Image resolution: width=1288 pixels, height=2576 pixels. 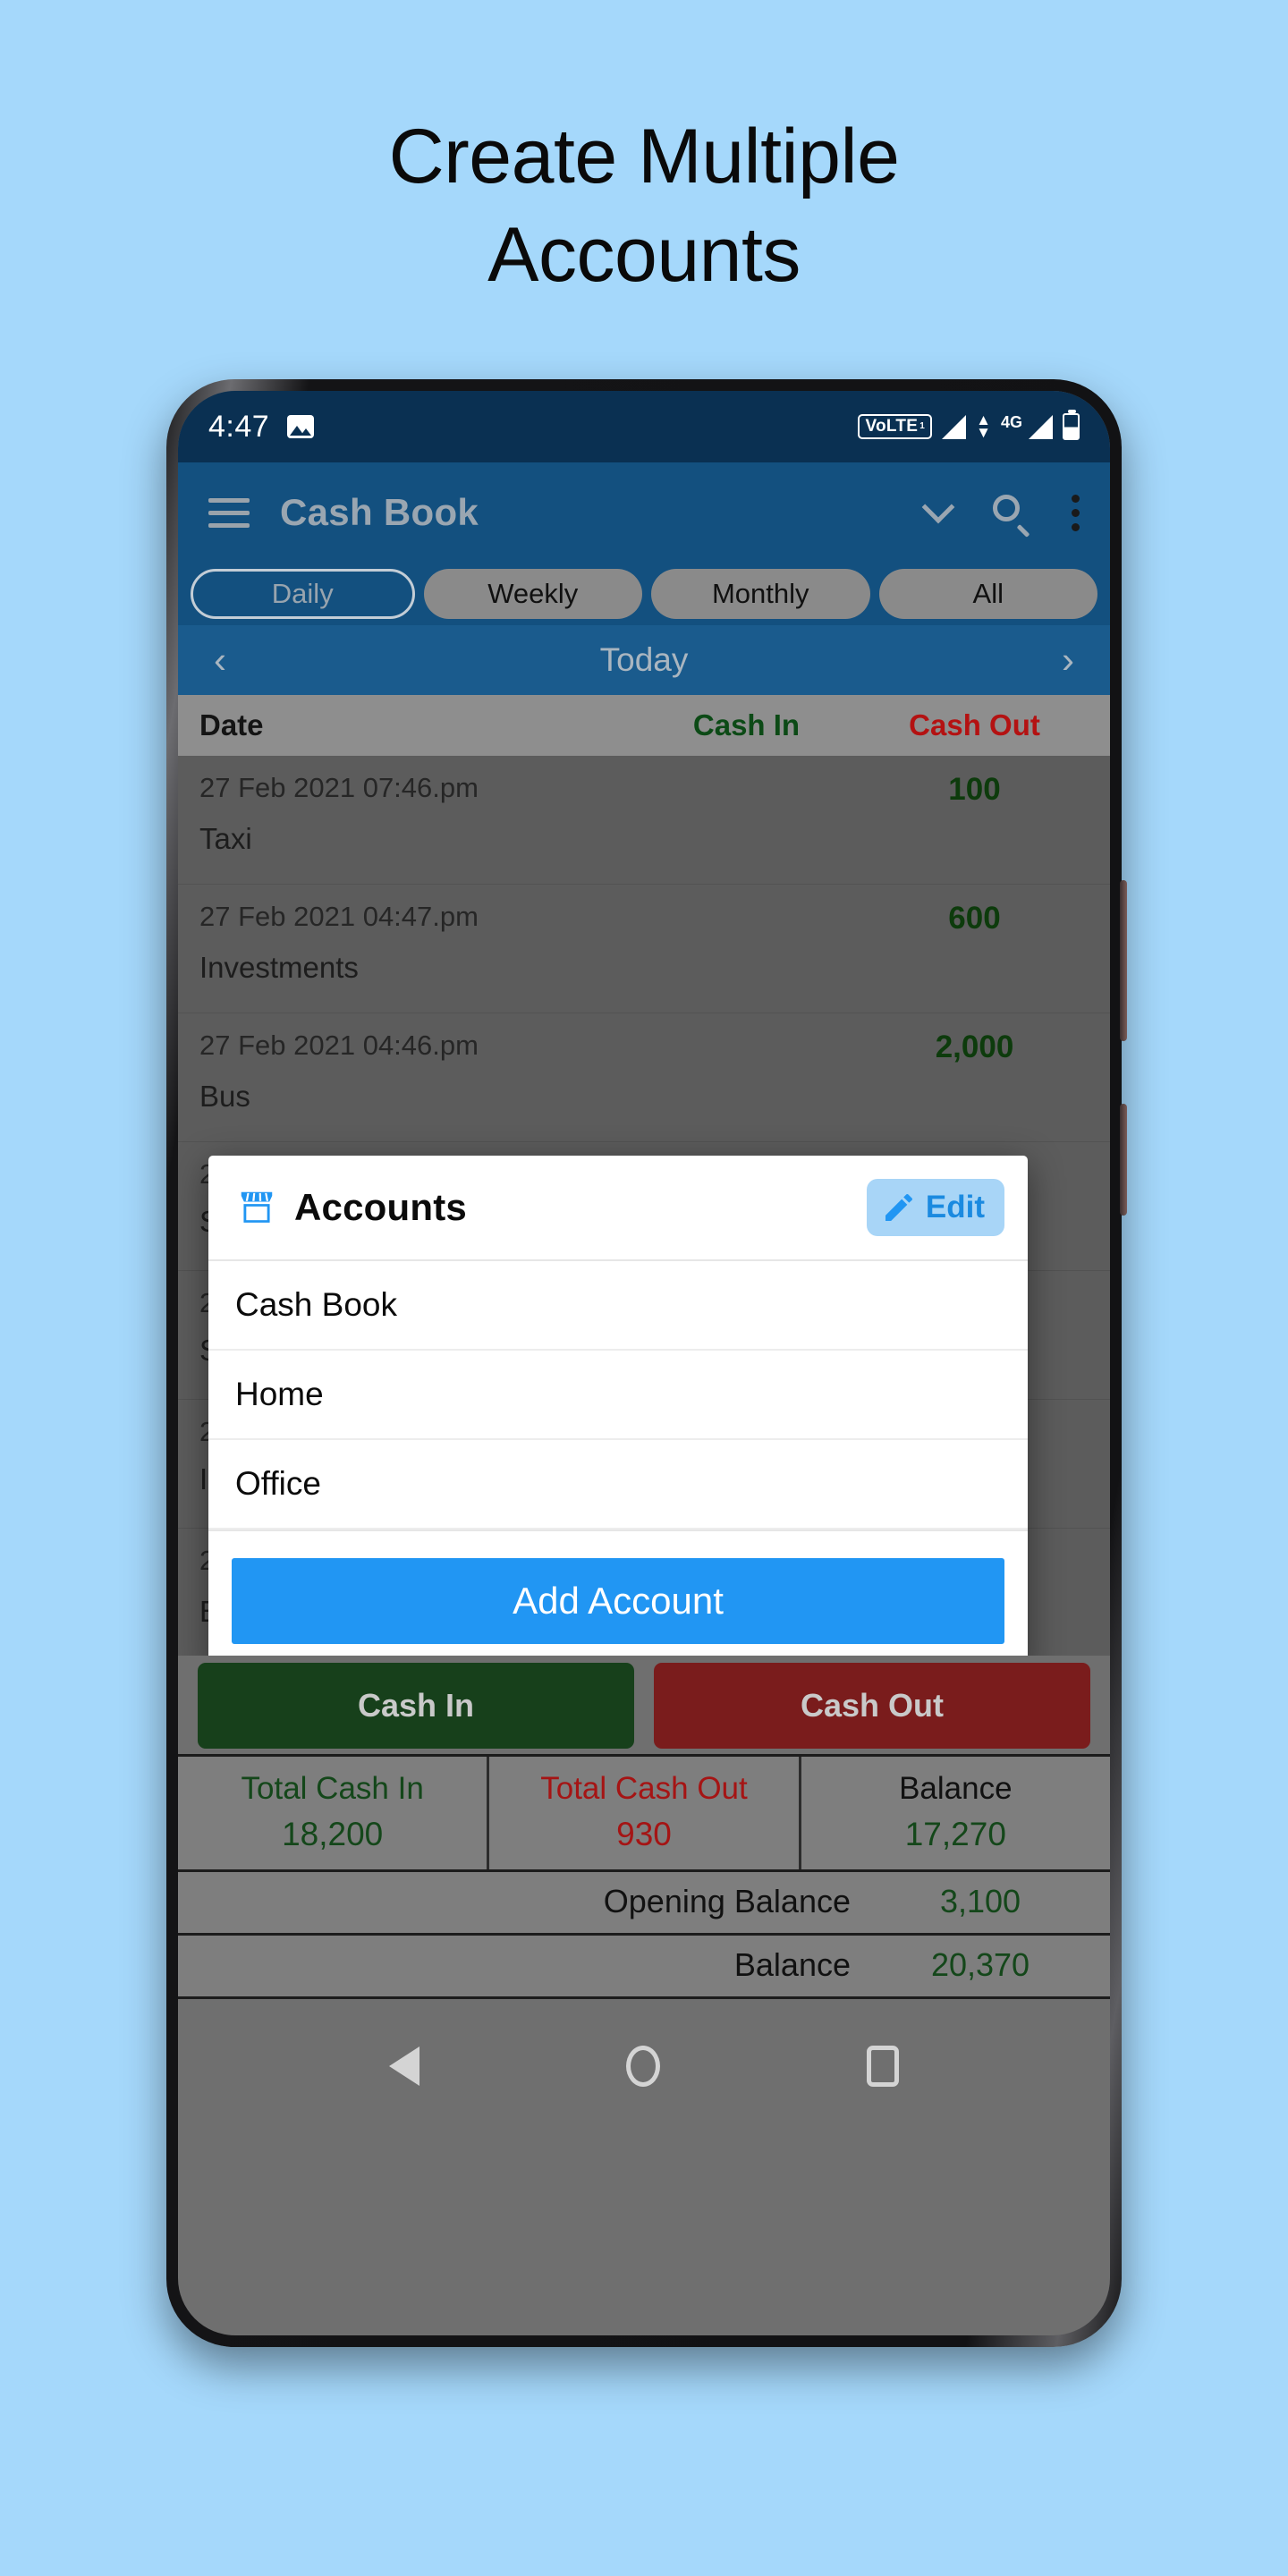 I want to click on total-cash-in-label: Total Cash In, so click(x=332, y=1788).